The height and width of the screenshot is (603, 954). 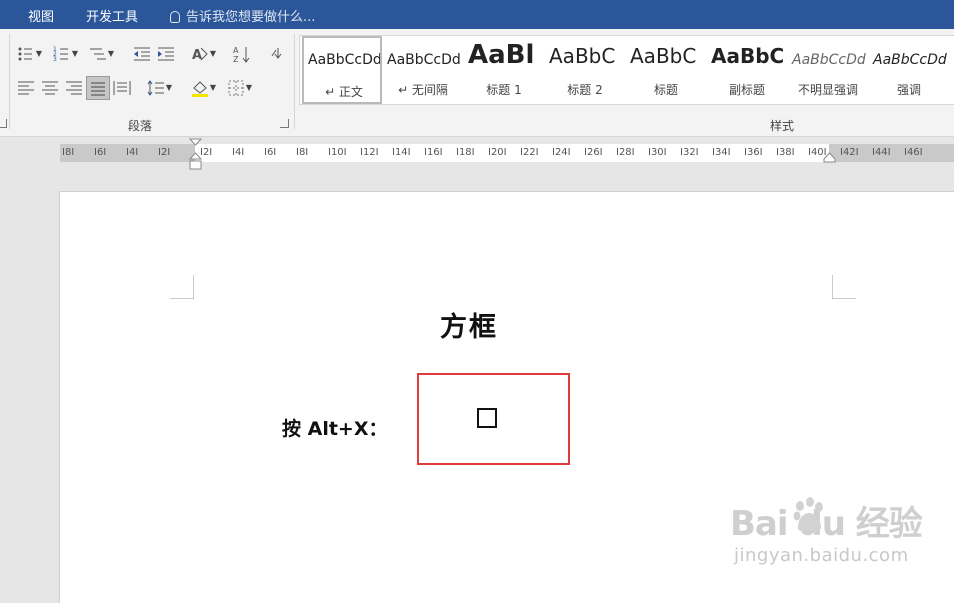 What do you see at coordinates (98, 88) in the screenshot?
I see `justify-icon` at bounding box center [98, 88].